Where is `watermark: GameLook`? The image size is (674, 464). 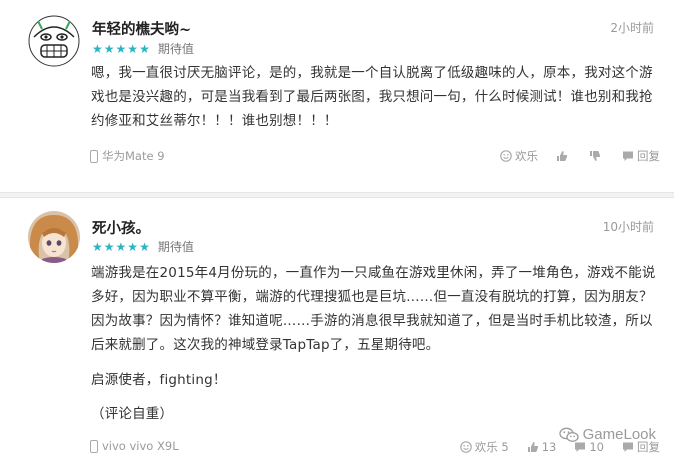 watermark: GameLook is located at coordinates (607, 434).